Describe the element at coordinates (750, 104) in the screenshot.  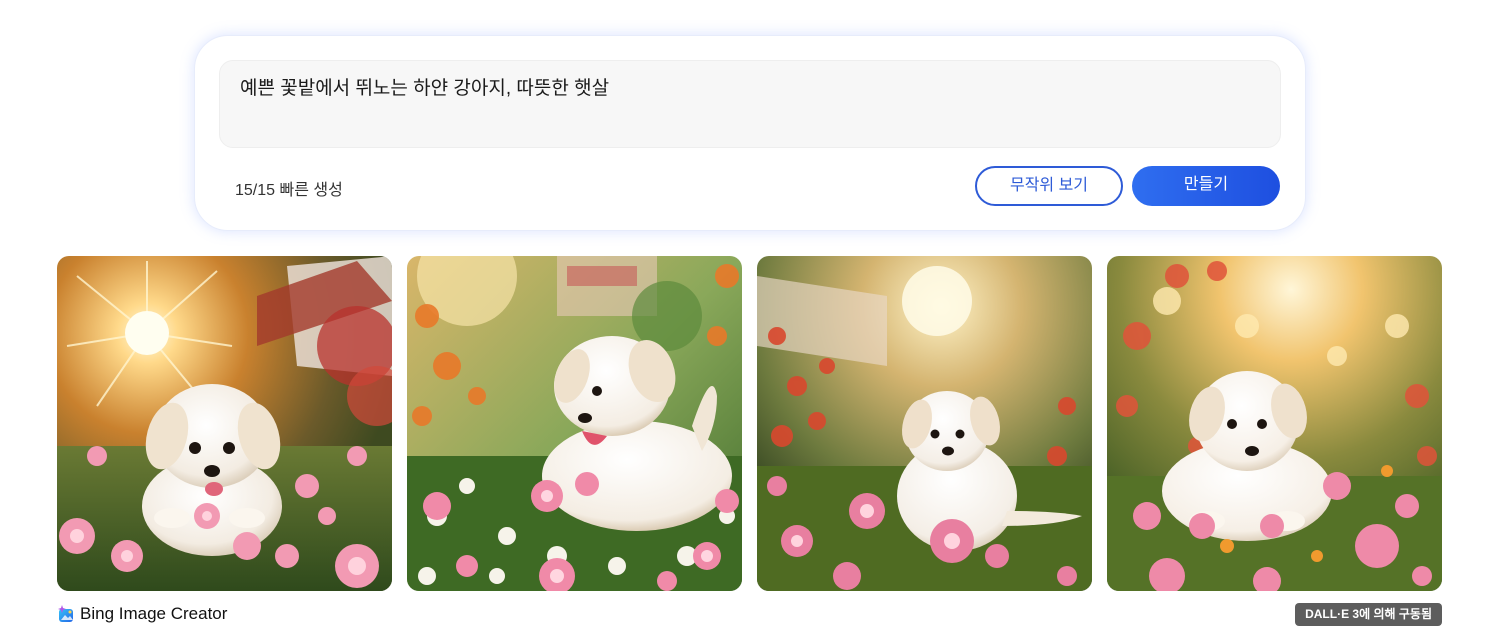
I see `prompt-input: 예쁜 꽃밭에서 뛰노는 하얀 강아지, 따뜻한 햇살` at that location.